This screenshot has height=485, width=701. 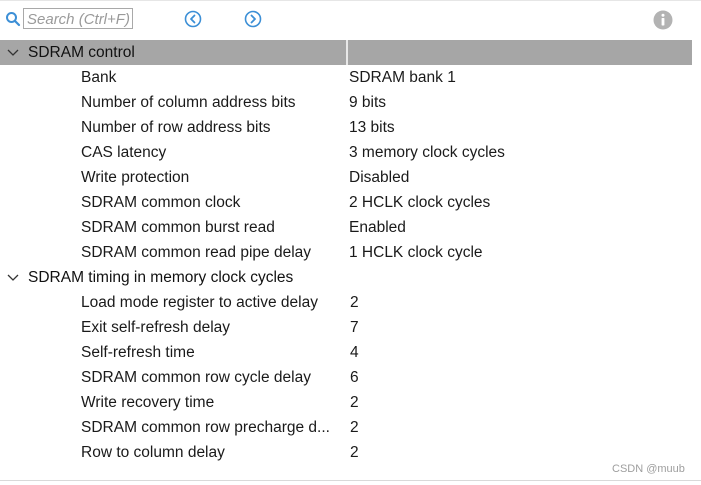 I want to click on property-row-self-refresh-time: Self-refresh time 4, so click(x=346, y=352).